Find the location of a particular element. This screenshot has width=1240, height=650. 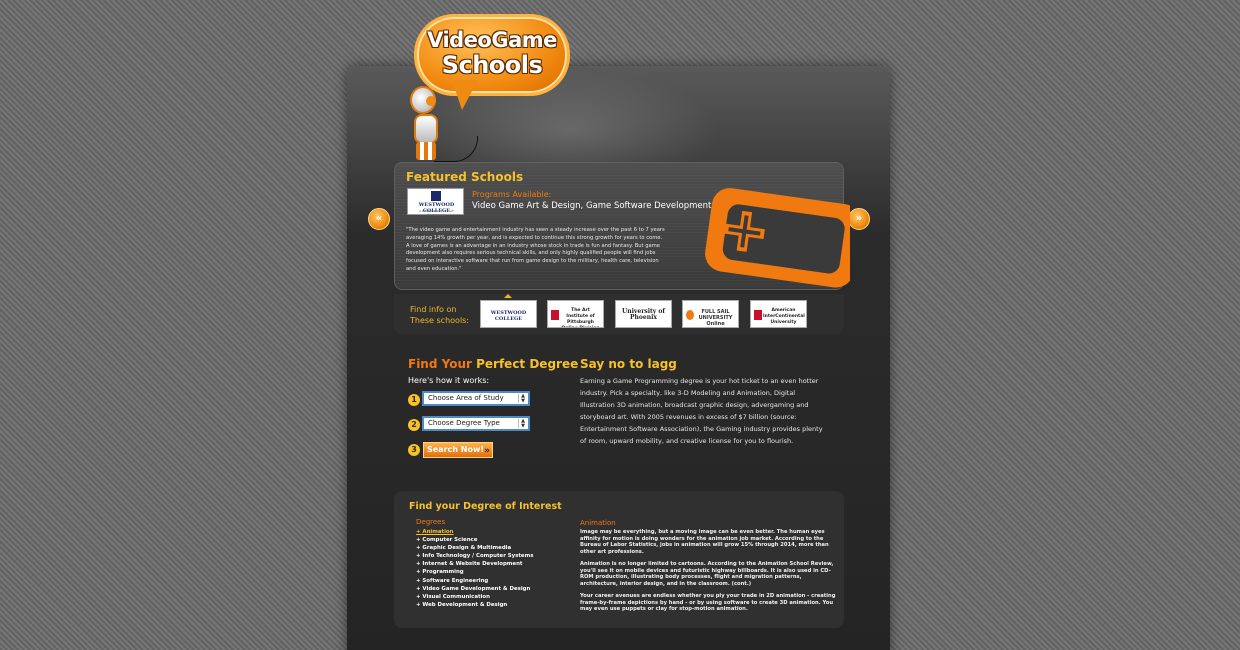

school-logo-name: University of Phoenix is located at coordinates (643, 314).